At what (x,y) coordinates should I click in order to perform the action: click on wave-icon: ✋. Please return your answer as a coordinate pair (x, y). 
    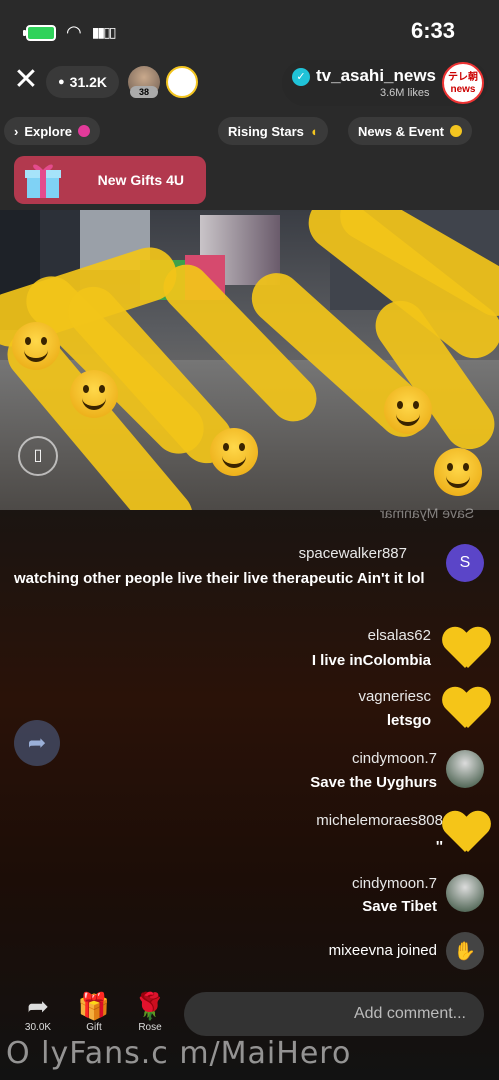
    Looking at the image, I should click on (465, 951).